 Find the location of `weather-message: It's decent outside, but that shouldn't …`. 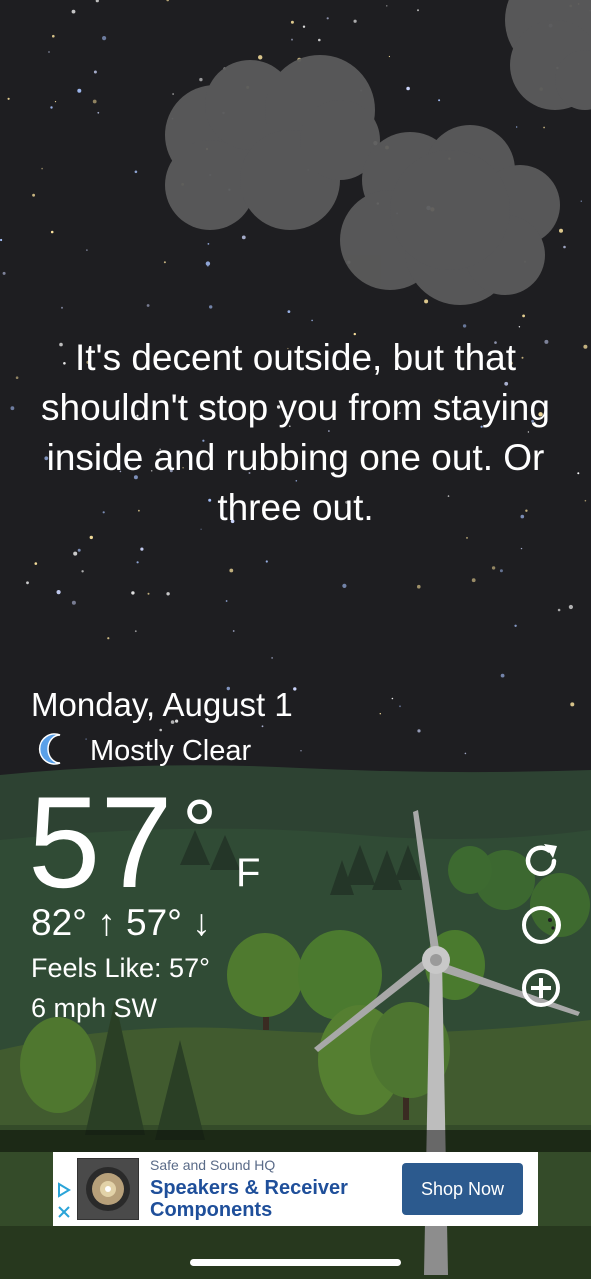

weather-message: It's decent outside, but that shouldn't … is located at coordinates (295, 432).